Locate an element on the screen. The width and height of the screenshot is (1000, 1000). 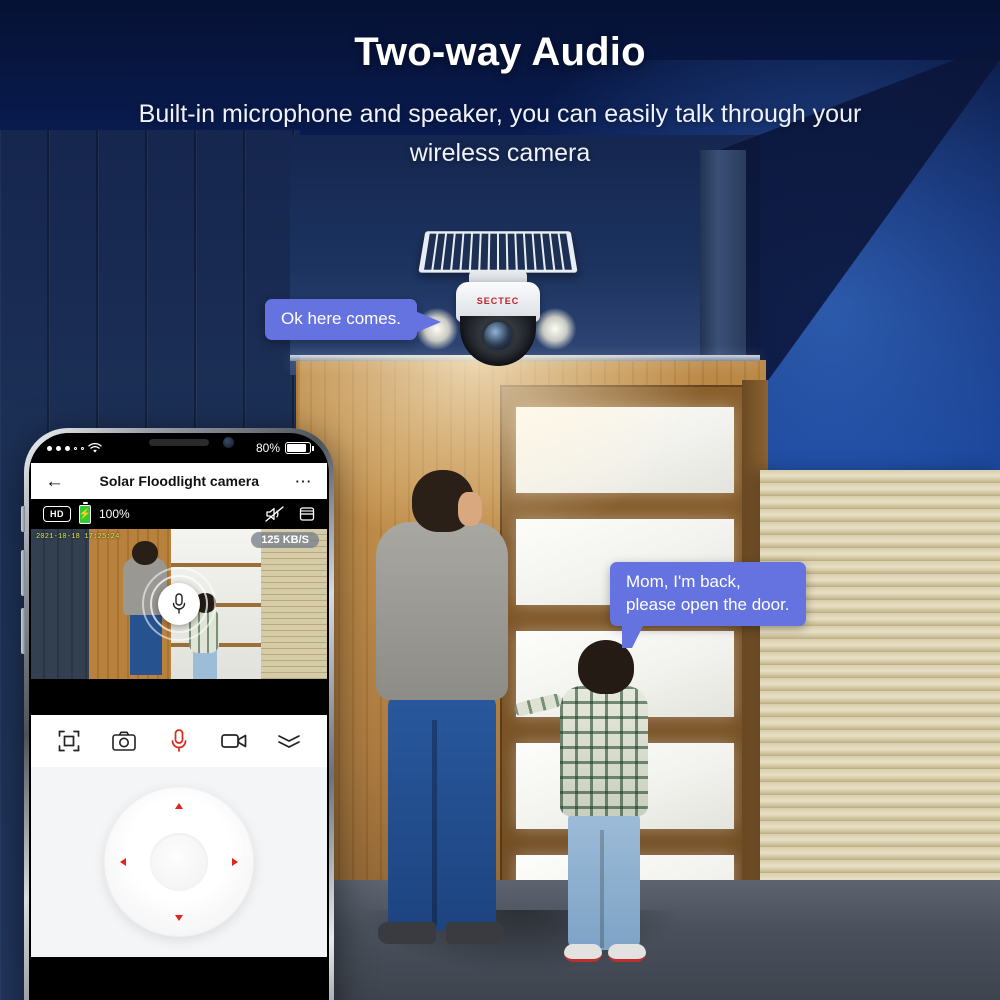
page-title-label: Solar Floodlight camera is located at coordinates (179, 481).